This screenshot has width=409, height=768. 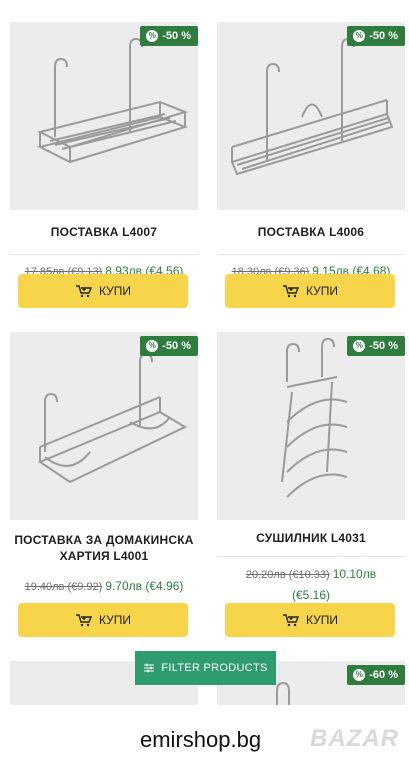 What do you see at coordinates (104, 232) in the screenshot?
I see `product-title: ПОСТАВКА L4007` at bounding box center [104, 232].